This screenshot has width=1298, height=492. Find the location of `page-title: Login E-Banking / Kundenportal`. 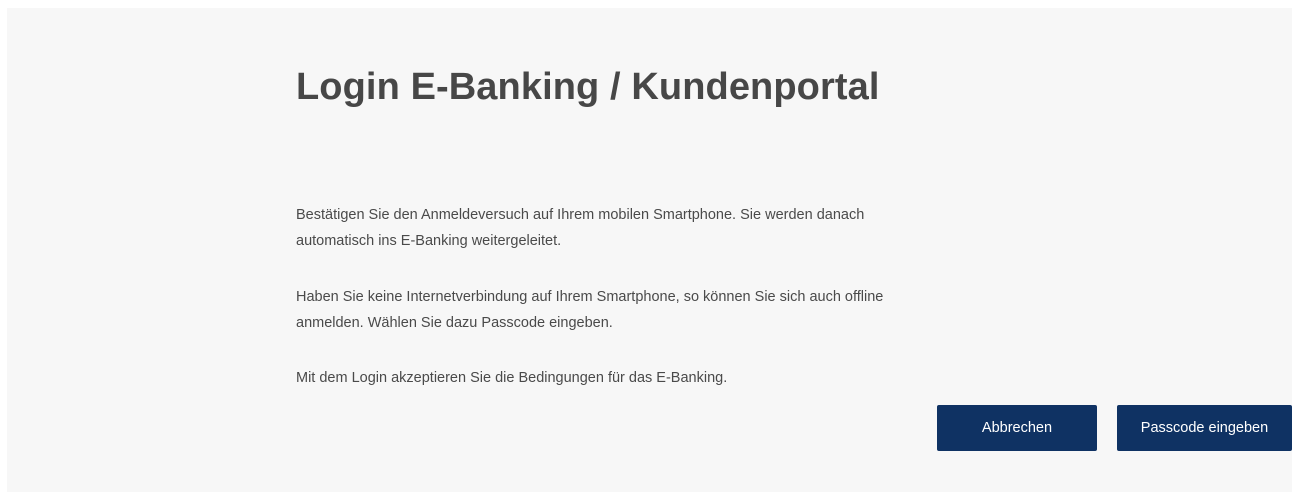

page-title: Login E-Banking / Kundenportal is located at coordinates (588, 87).